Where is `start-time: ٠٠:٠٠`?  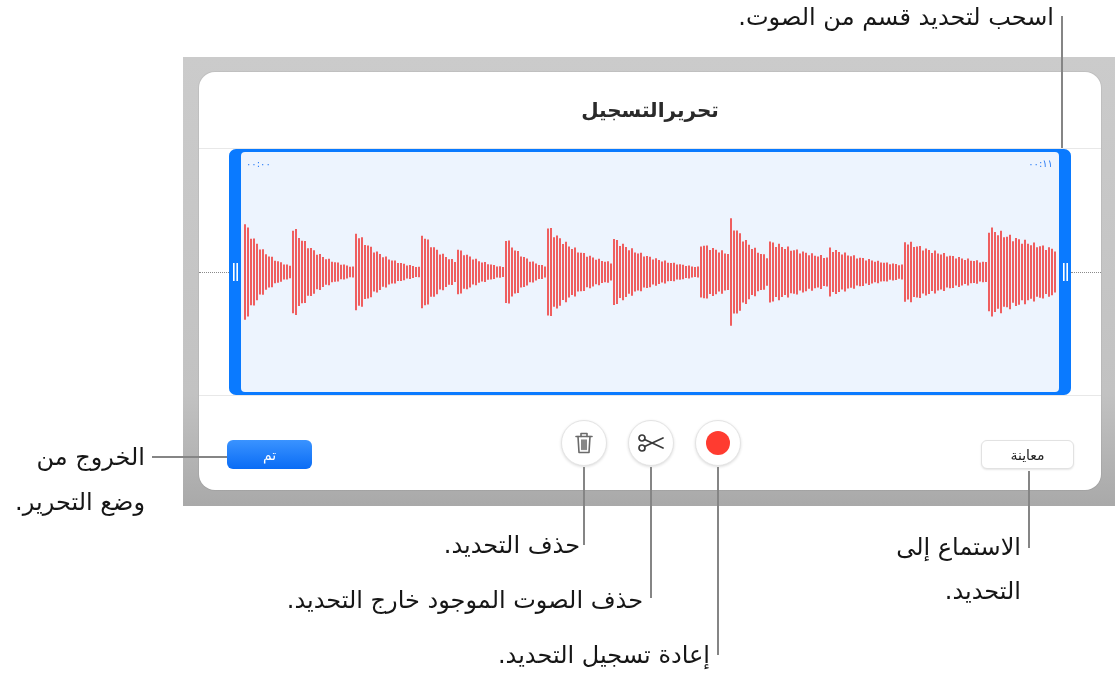 start-time: ٠٠:٠٠ is located at coordinates (258, 164).